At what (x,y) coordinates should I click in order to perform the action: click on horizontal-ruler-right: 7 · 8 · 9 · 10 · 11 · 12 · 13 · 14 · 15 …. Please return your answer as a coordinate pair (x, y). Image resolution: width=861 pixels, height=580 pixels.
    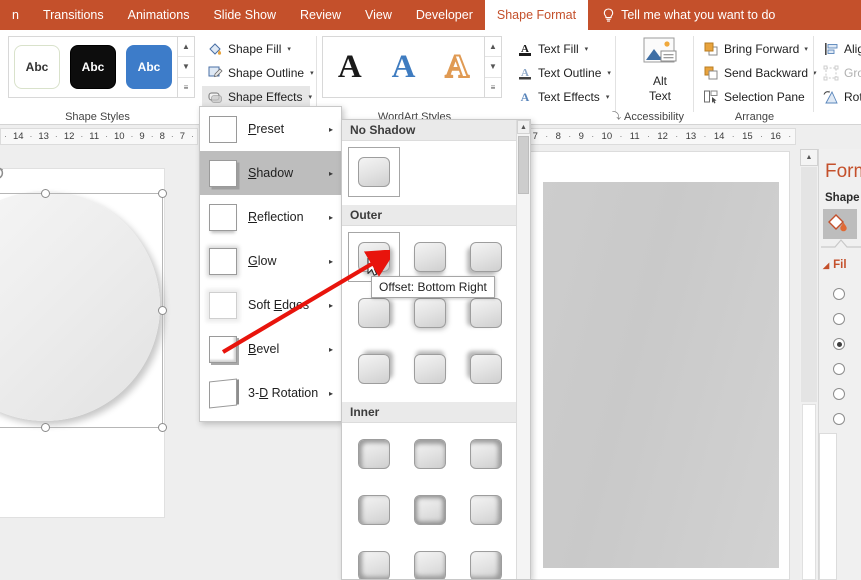
    Looking at the image, I should click on (662, 136).